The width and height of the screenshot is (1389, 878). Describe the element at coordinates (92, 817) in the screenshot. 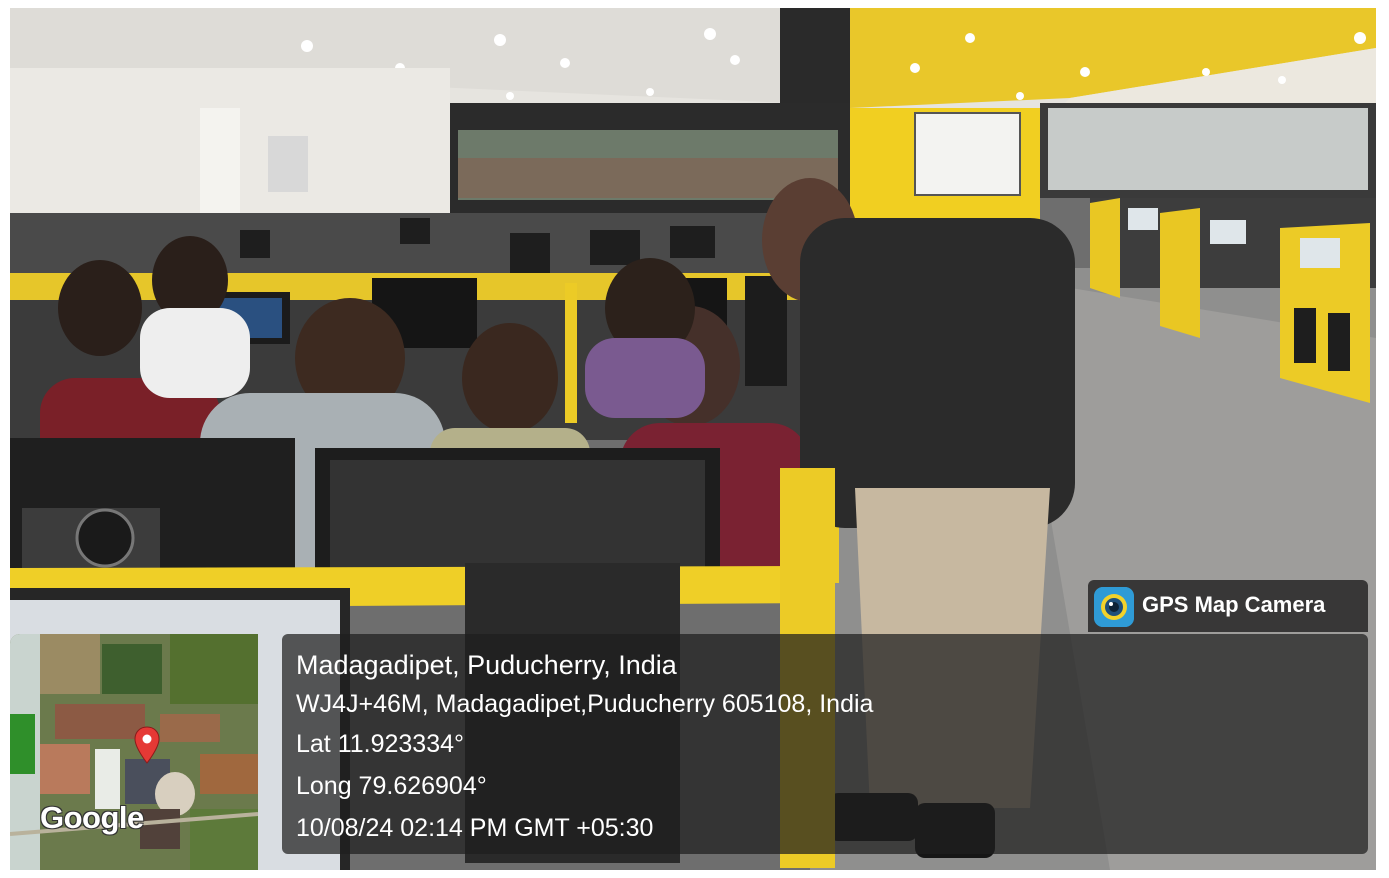

I see `google-map-logo: Google` at that location.